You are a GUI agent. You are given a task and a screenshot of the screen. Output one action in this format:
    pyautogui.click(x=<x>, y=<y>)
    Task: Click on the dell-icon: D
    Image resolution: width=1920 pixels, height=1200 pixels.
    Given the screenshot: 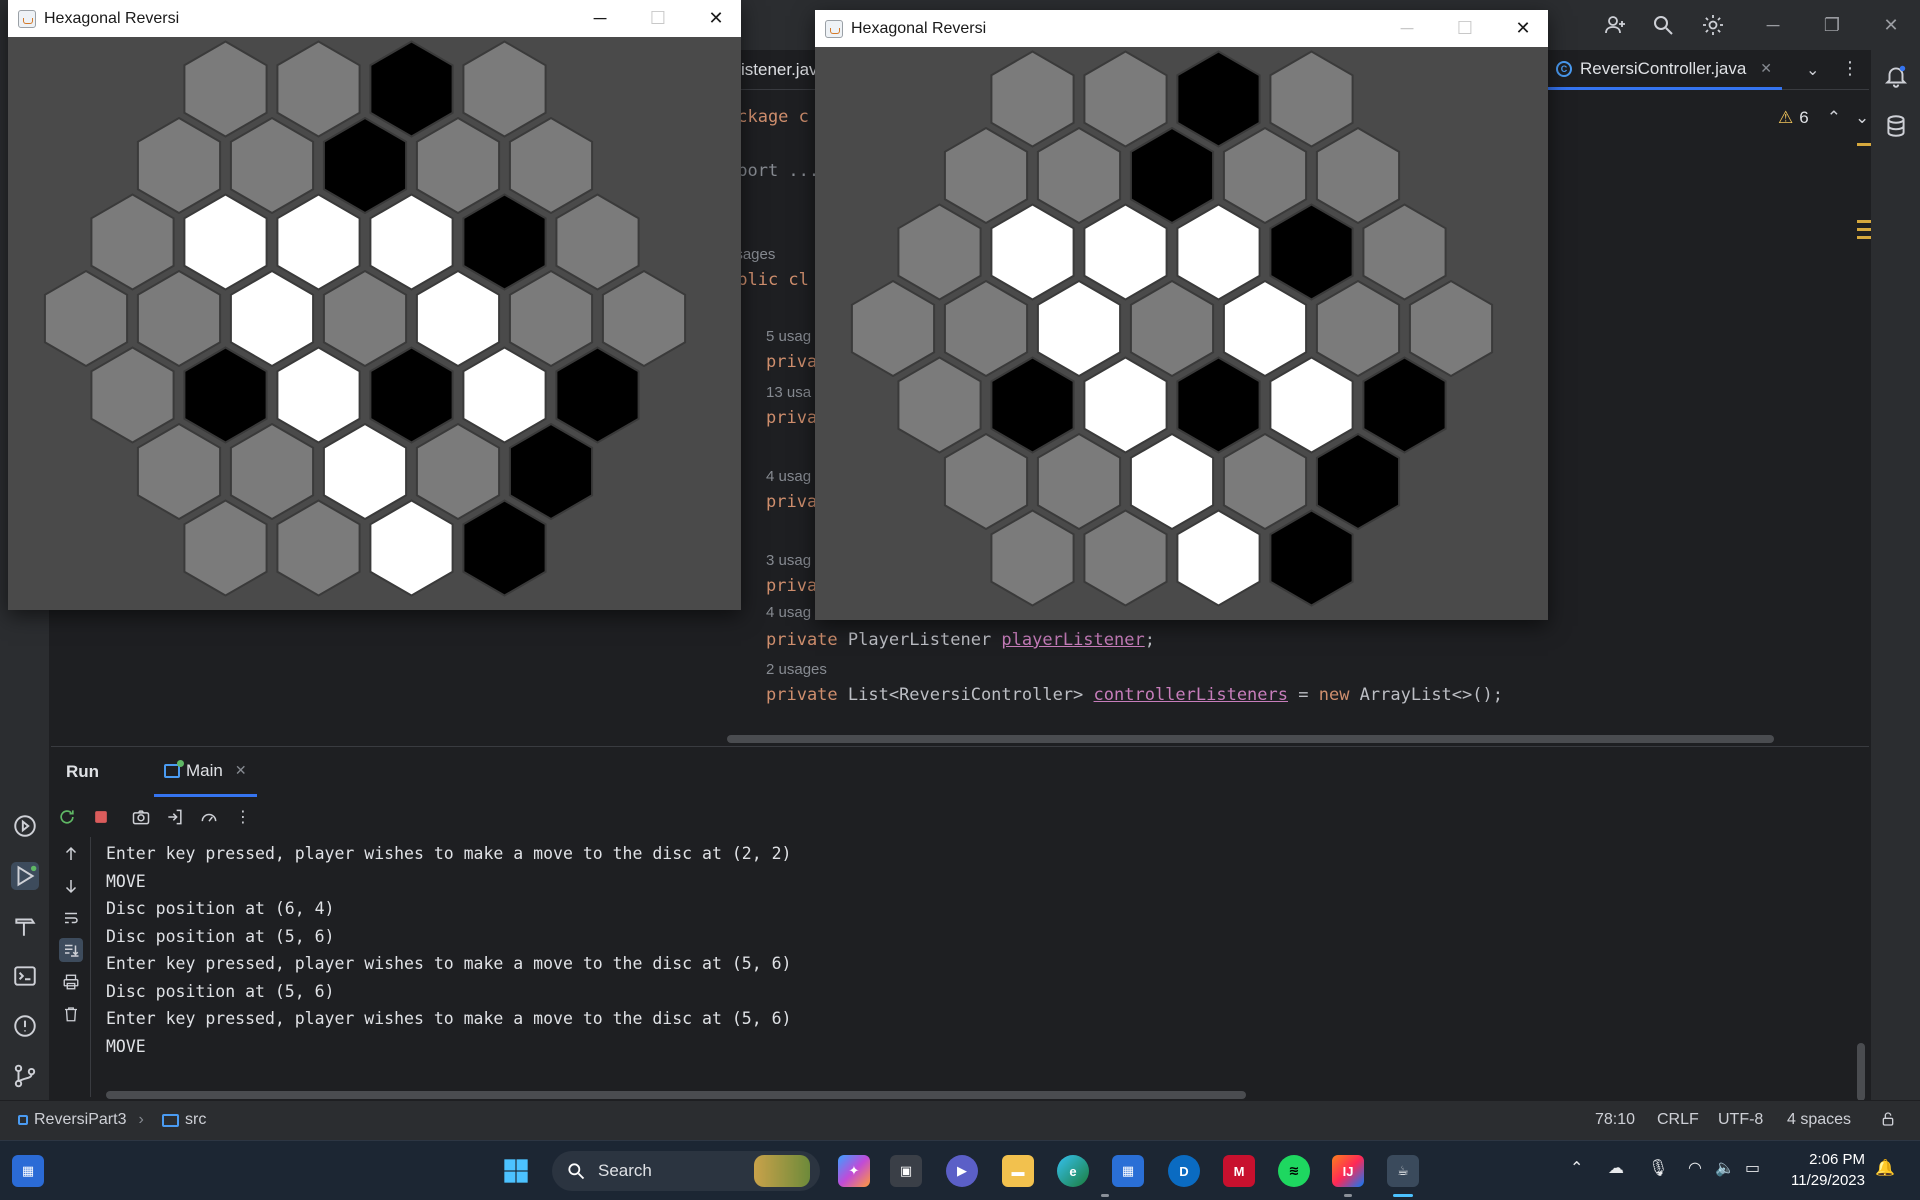 What is the action you would take?
    pyautogui.click(x=1184, y=1171)
    